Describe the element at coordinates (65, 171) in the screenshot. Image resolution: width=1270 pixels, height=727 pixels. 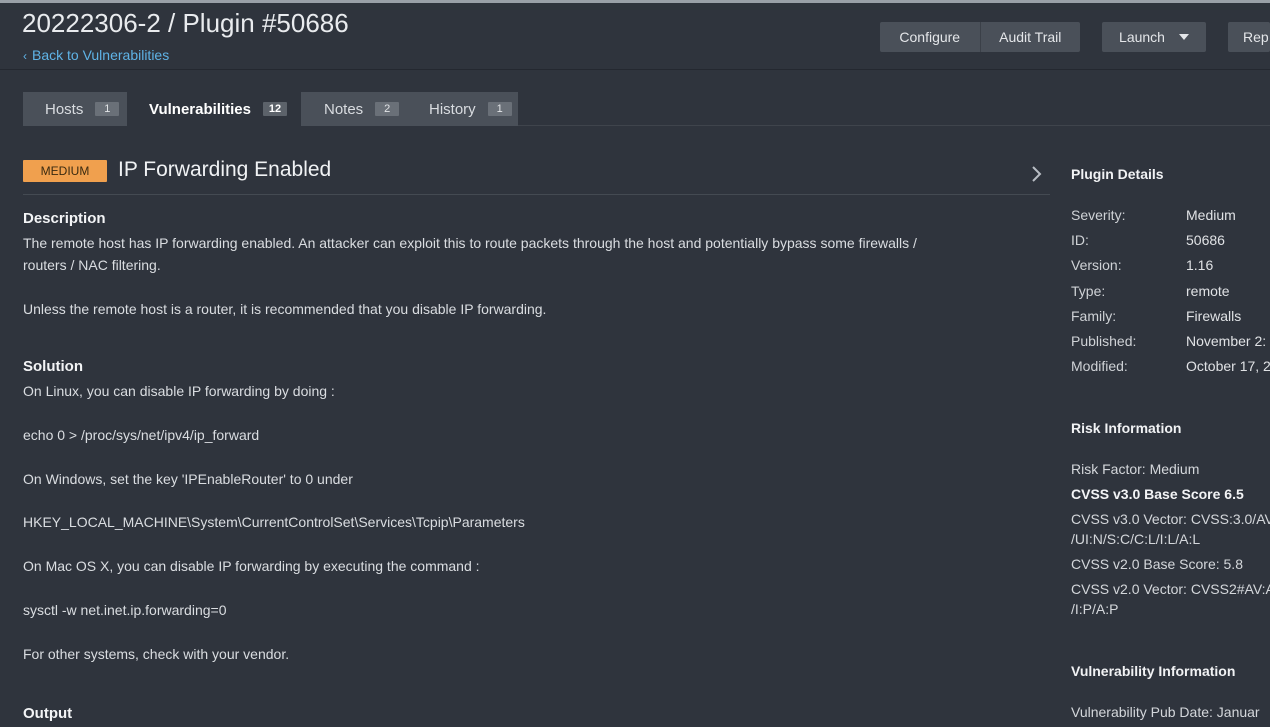
I see `severity-badge: MEDIUM` at that location.